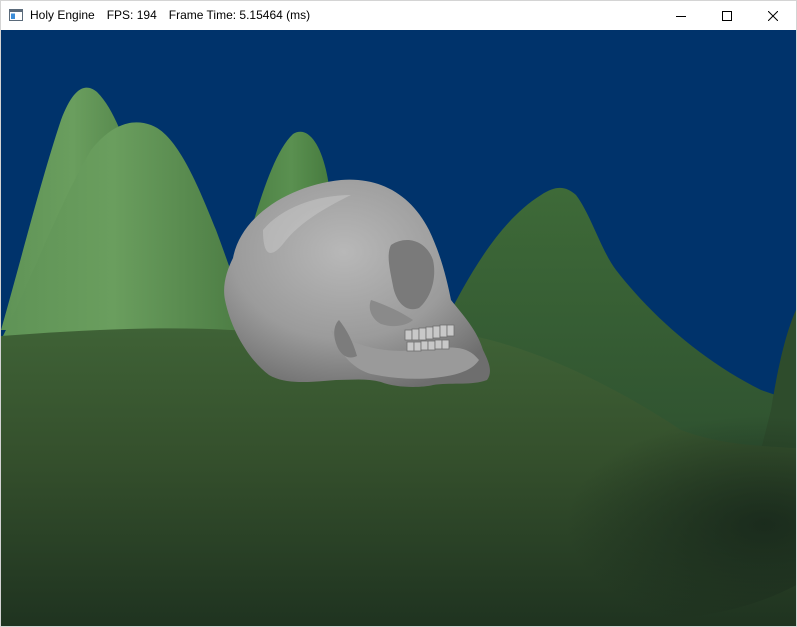 This screenshot has width=797, height=627. I want to click on maximize-button, so click(727, 15).